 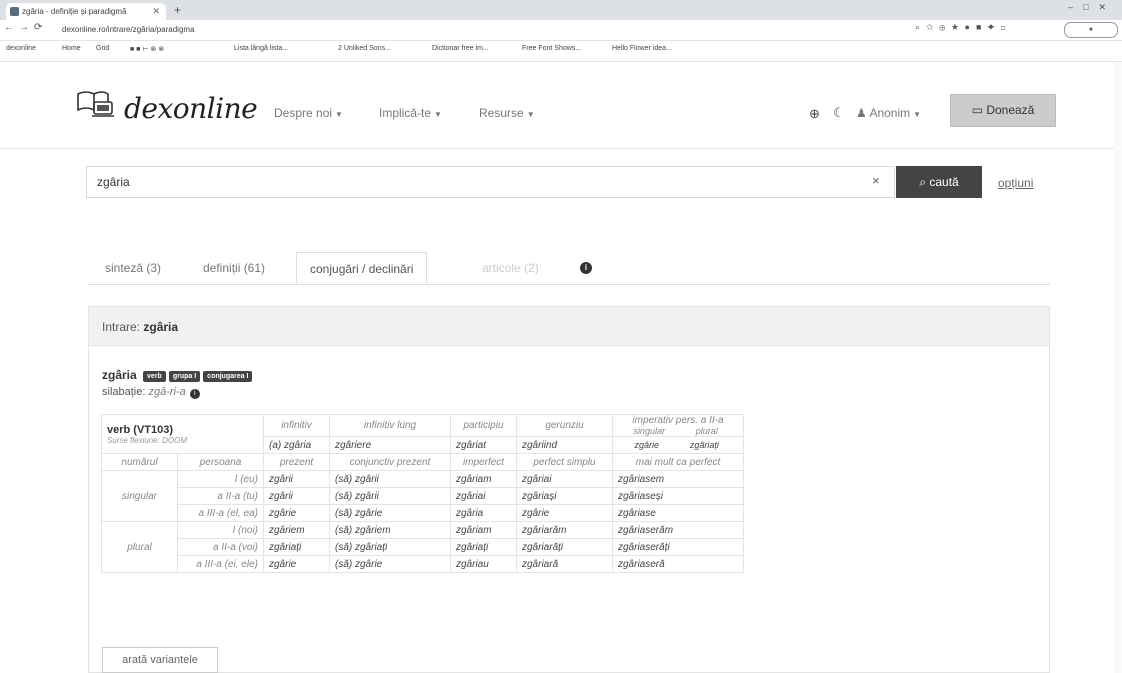 I want to click on nav-label: Despre noi, so click(x=303, y=113).